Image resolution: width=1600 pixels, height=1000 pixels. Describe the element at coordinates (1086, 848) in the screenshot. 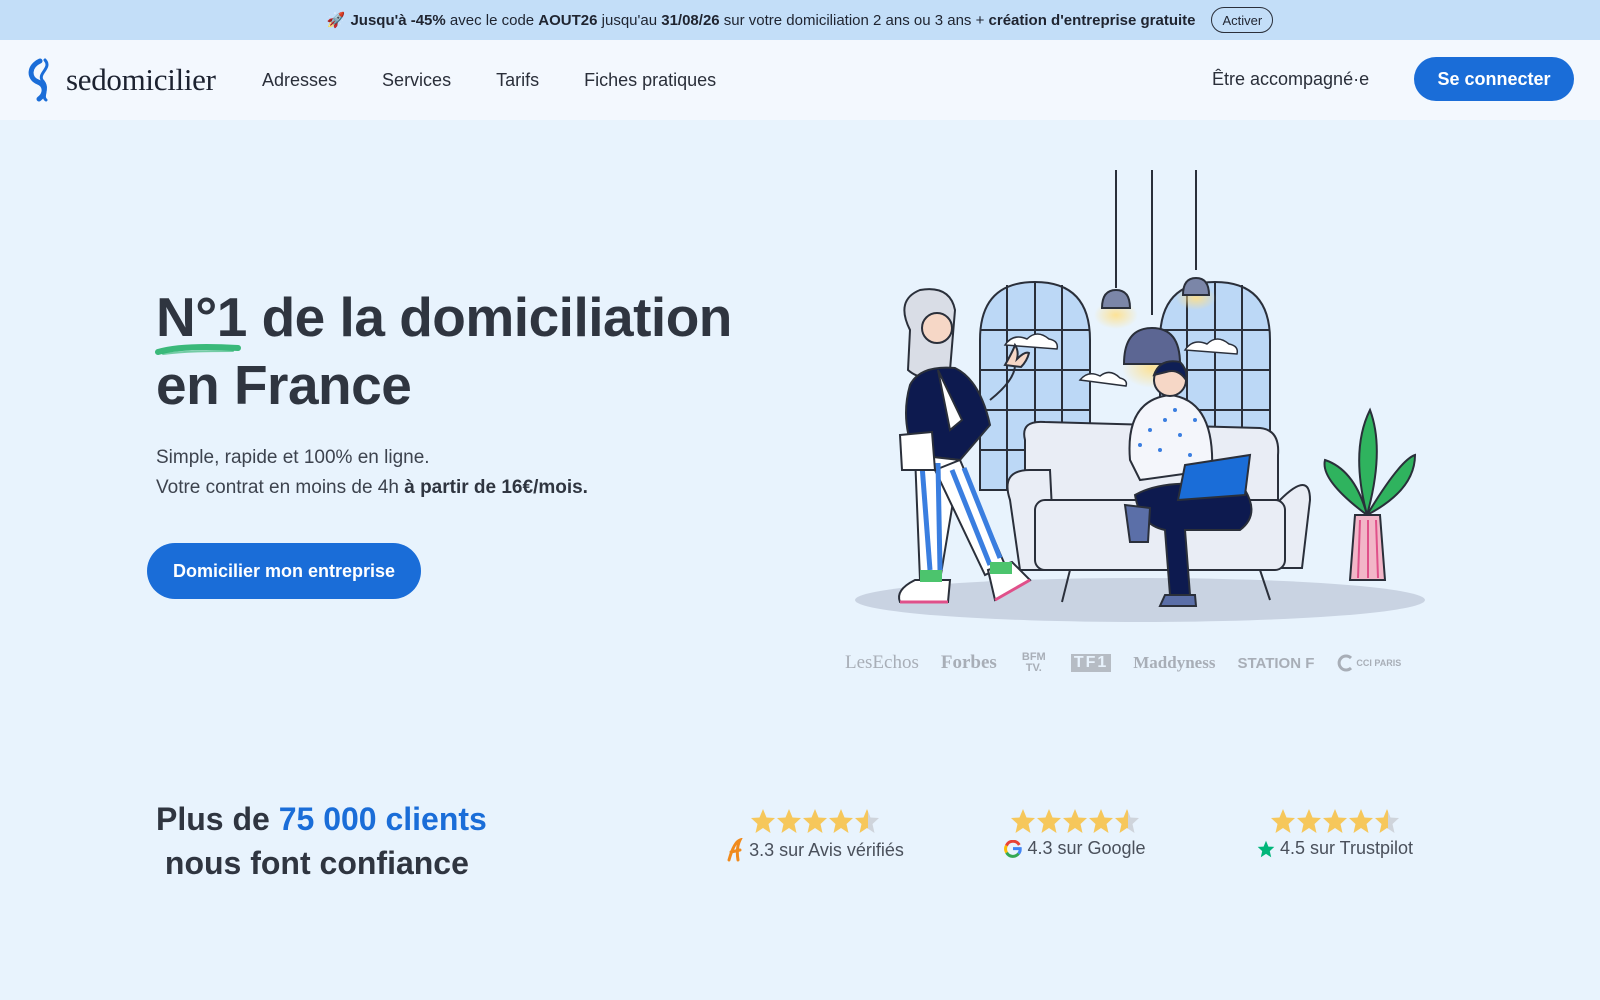

I see `rating-text: 4.3 sur Google` at that location.